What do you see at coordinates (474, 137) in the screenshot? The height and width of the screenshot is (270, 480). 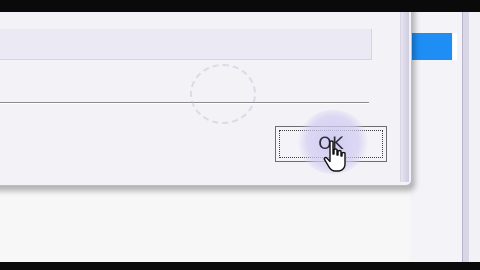 I see `background-window-edge` at bounding box center [474, 137].